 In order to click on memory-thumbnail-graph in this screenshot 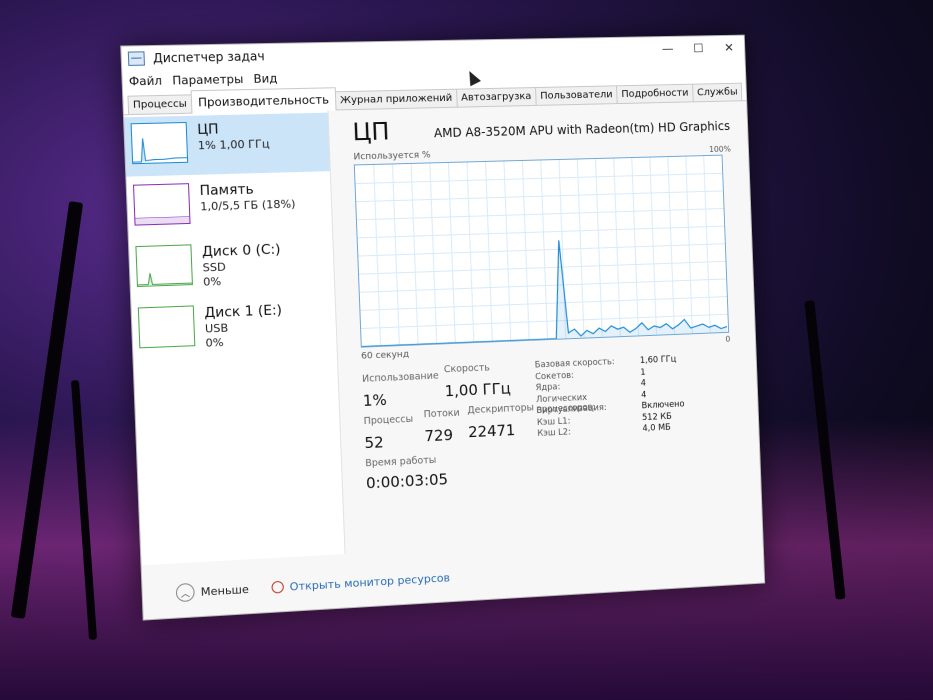, I will do `click(161, 204)`.